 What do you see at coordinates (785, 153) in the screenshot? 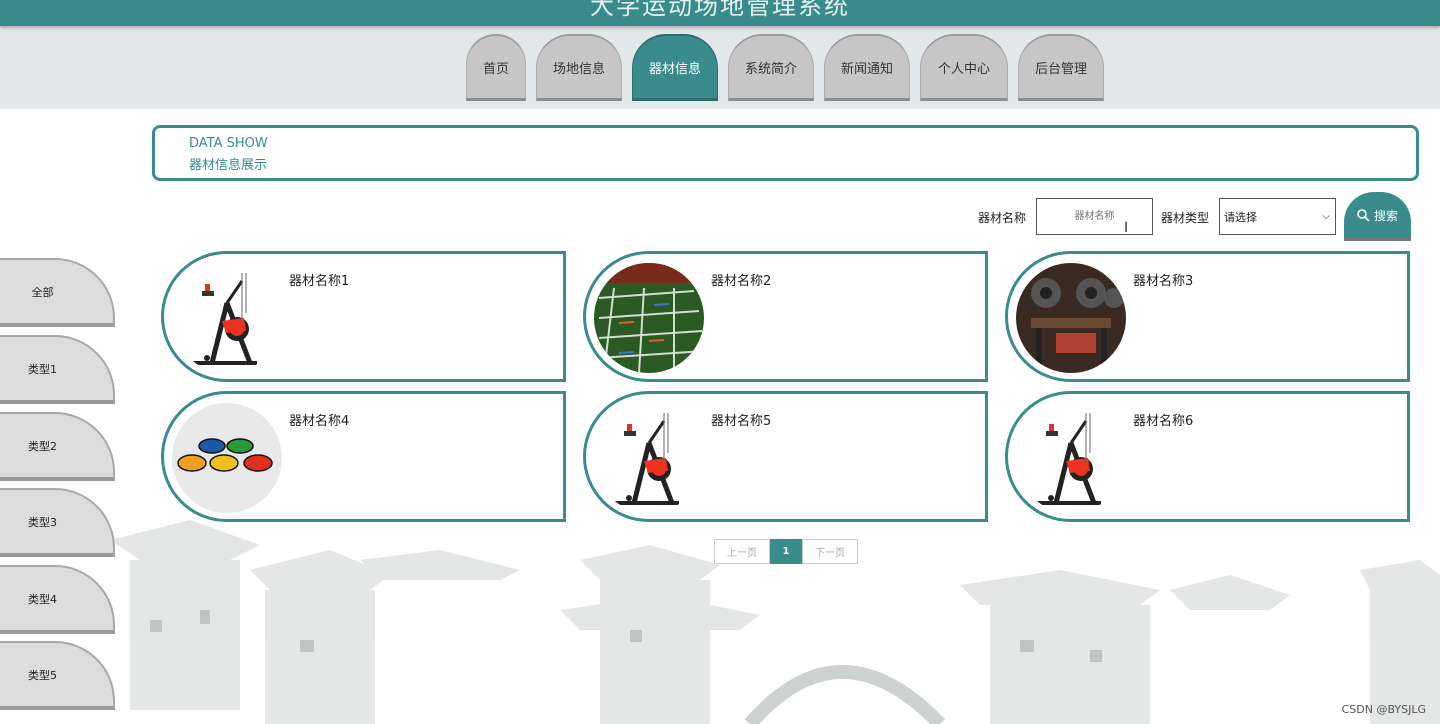
I see `section-header: DATA SHOW 器材信息展示` at bounding box center [785, 153].